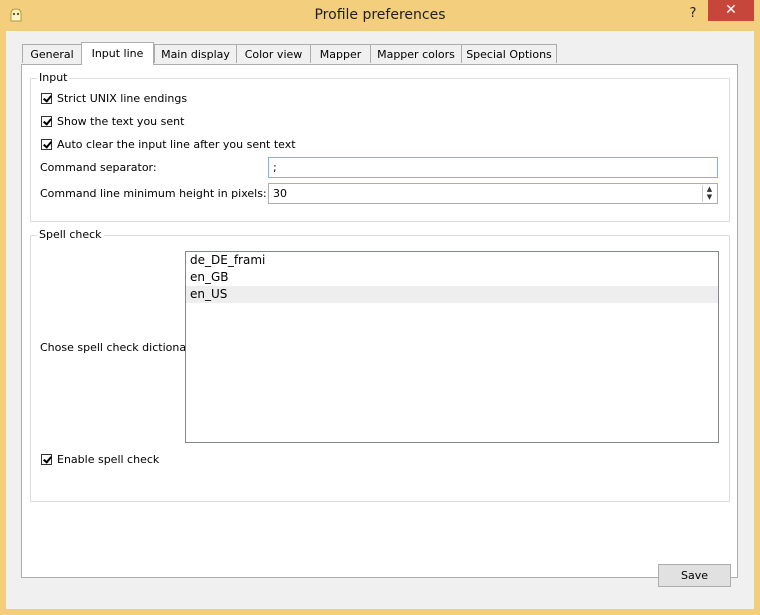 This screenshot has height=615, width=760. Describe the element at coordinates (52, 53) in the screenshot. I see `tab-general: General` at that location.